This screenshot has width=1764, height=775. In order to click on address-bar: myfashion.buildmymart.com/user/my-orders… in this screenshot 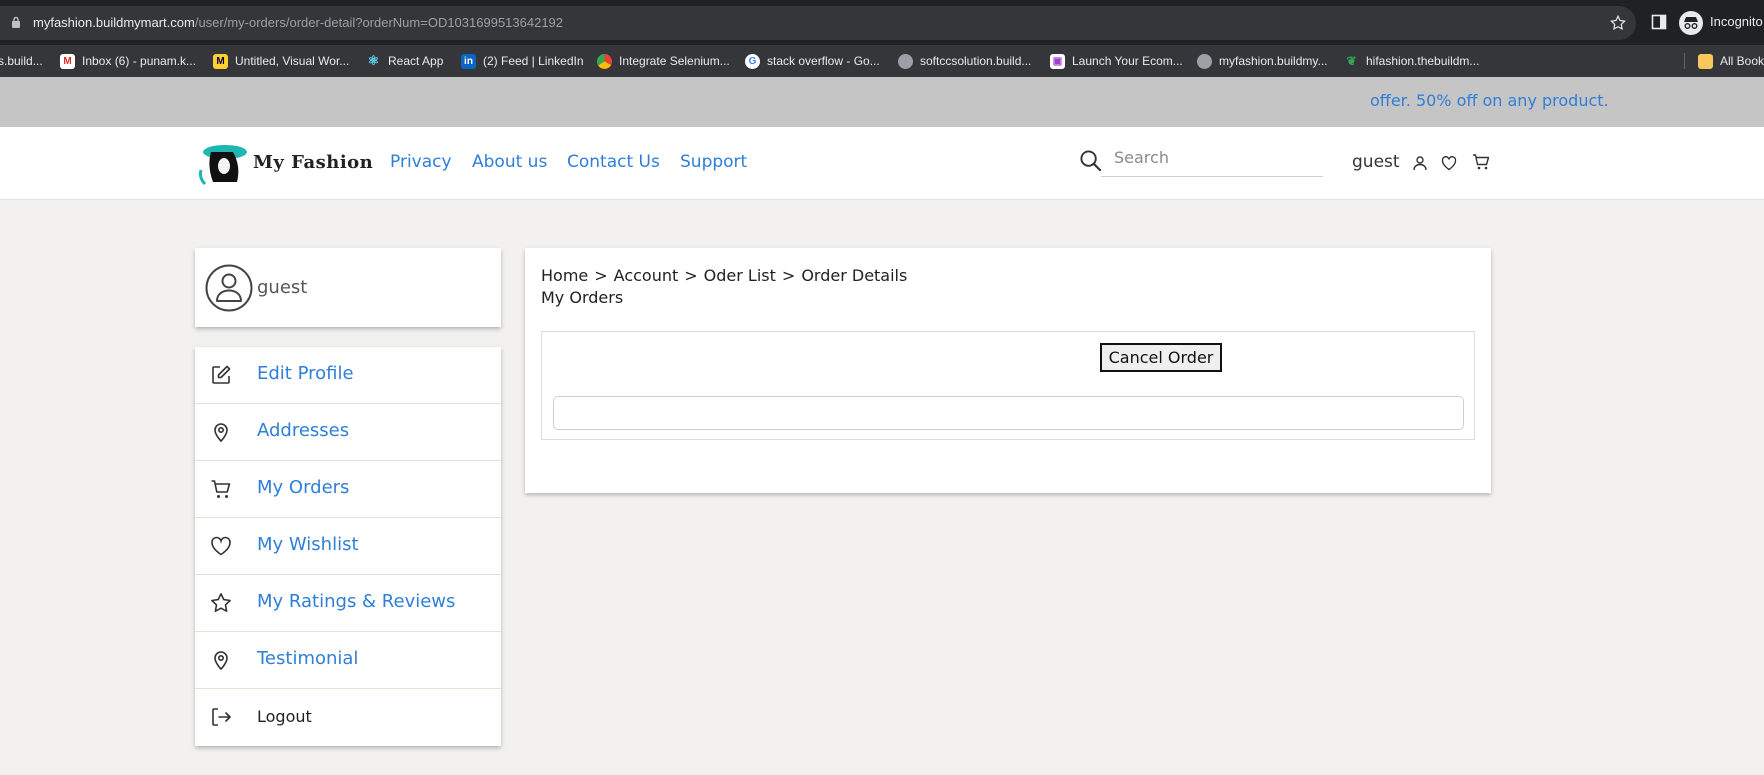, I will do `click(818, 23)`.